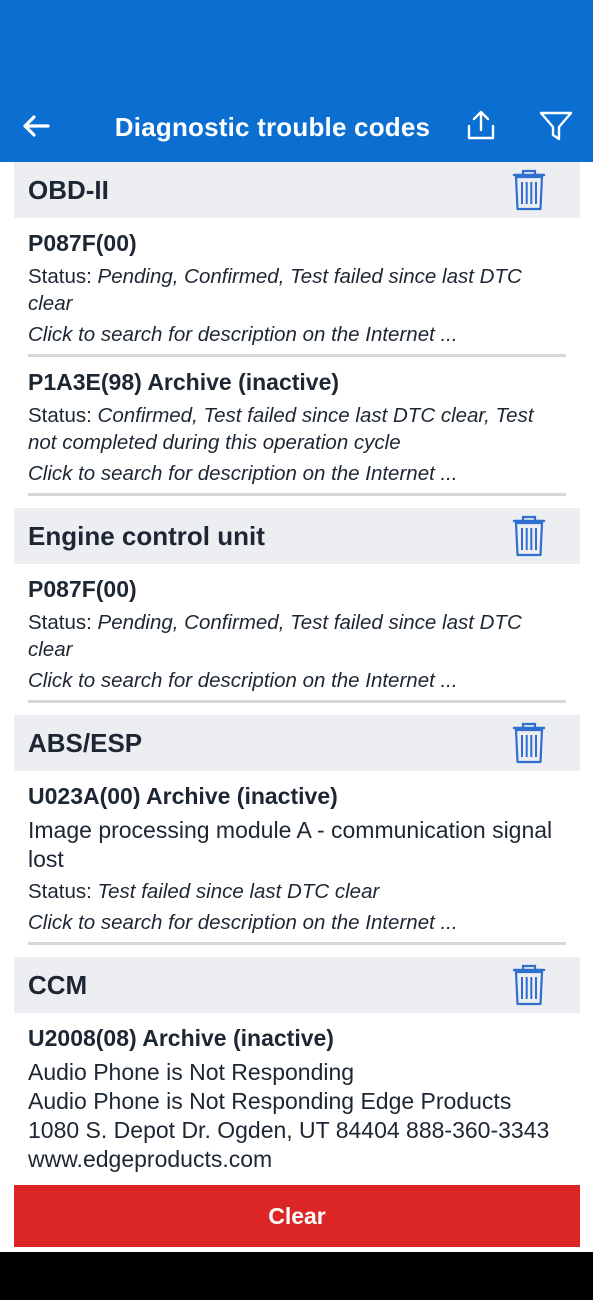  Describe the element at coordinates (296, 1276) in the screenshot. I see `system-nav-bar` at that location.